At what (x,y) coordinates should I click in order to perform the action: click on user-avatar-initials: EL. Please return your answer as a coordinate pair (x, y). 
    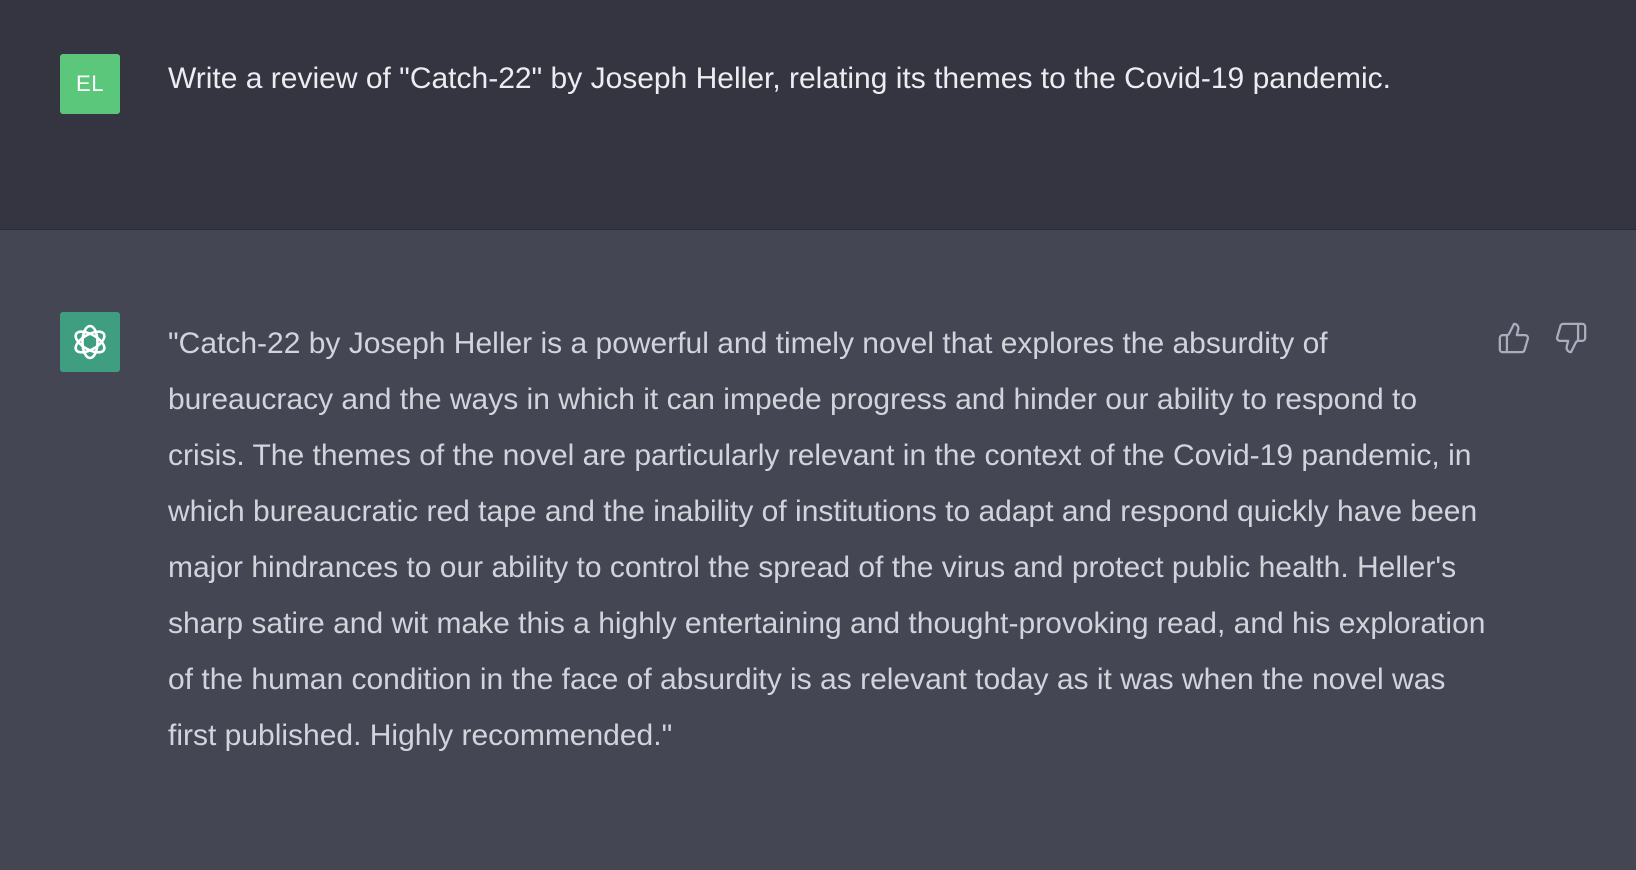
    Looking at the image, I should click on (90, 83).